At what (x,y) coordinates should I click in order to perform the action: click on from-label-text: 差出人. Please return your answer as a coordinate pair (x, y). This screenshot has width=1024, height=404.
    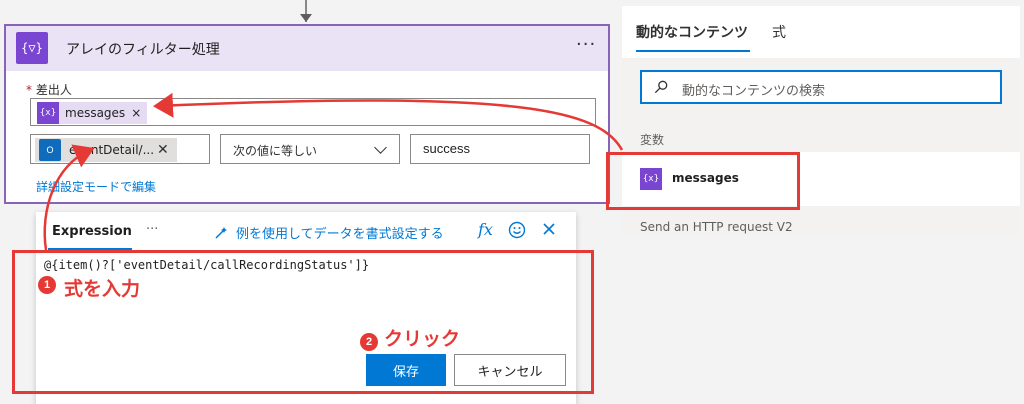
    Looking at the image, I should click on (53, 90).